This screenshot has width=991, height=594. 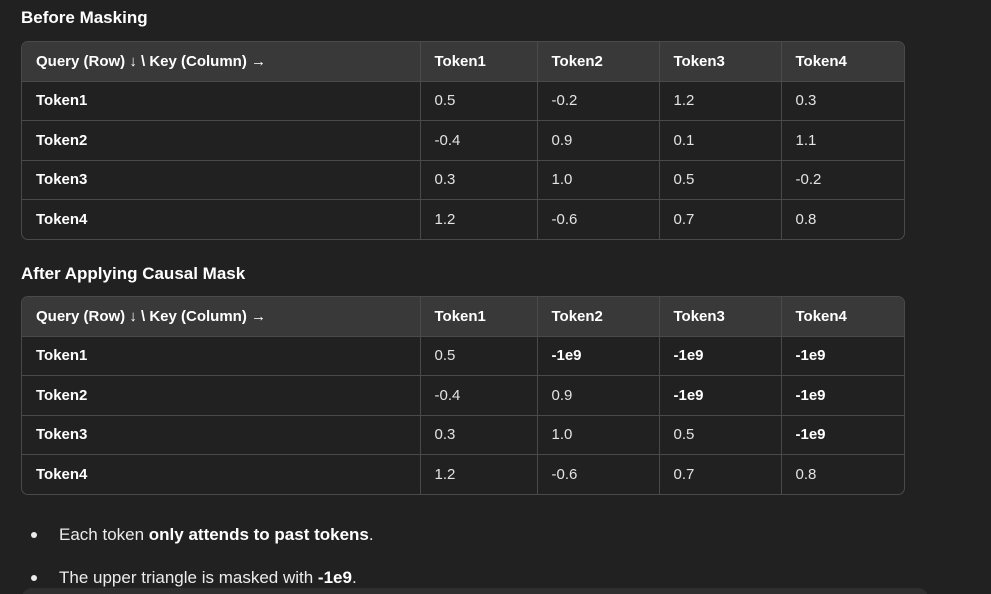 I want to click on table-row: Token1 0.5 -1e9 -1e9 -1e9, so click(x=463, y=356).